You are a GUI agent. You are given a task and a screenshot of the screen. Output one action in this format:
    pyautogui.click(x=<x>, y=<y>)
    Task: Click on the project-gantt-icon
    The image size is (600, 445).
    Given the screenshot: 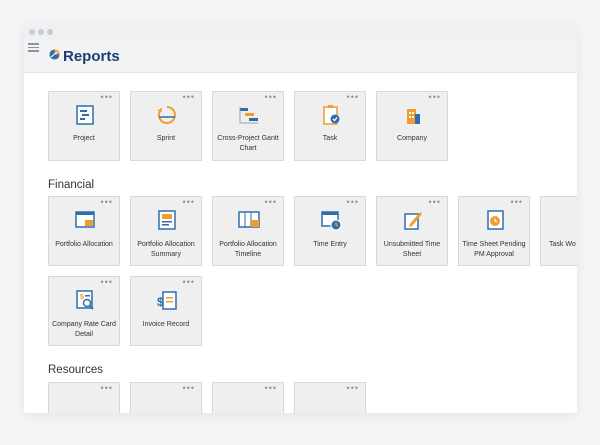 What is the action you would take?
    pyautogui.click(x=85, y=115)
    